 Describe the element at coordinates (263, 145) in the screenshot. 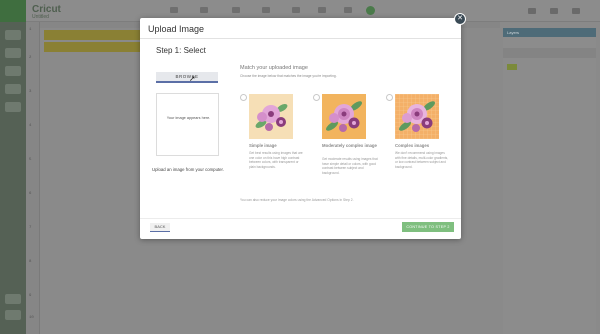

I see `simple-image-title: Simple image` at that location.